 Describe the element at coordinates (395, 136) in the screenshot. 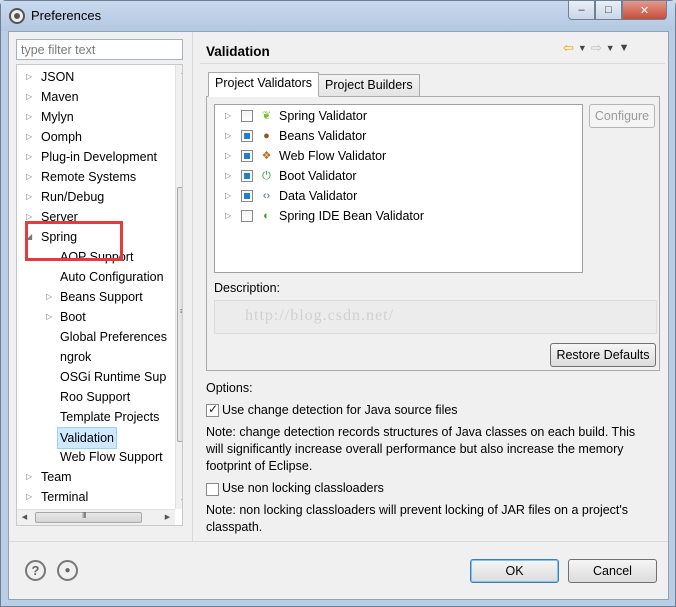

I see `validator-row: ▷ ● Beans Validator` at that location.